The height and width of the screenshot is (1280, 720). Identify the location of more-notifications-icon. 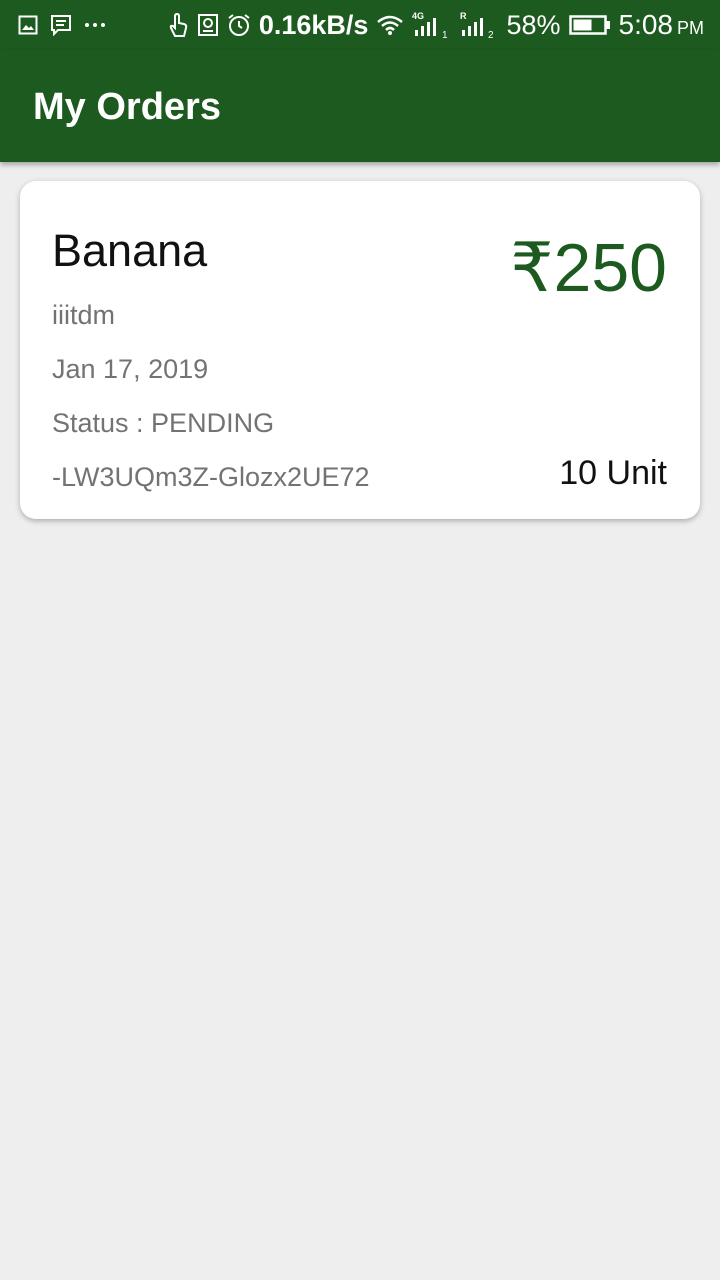
(95, 25).